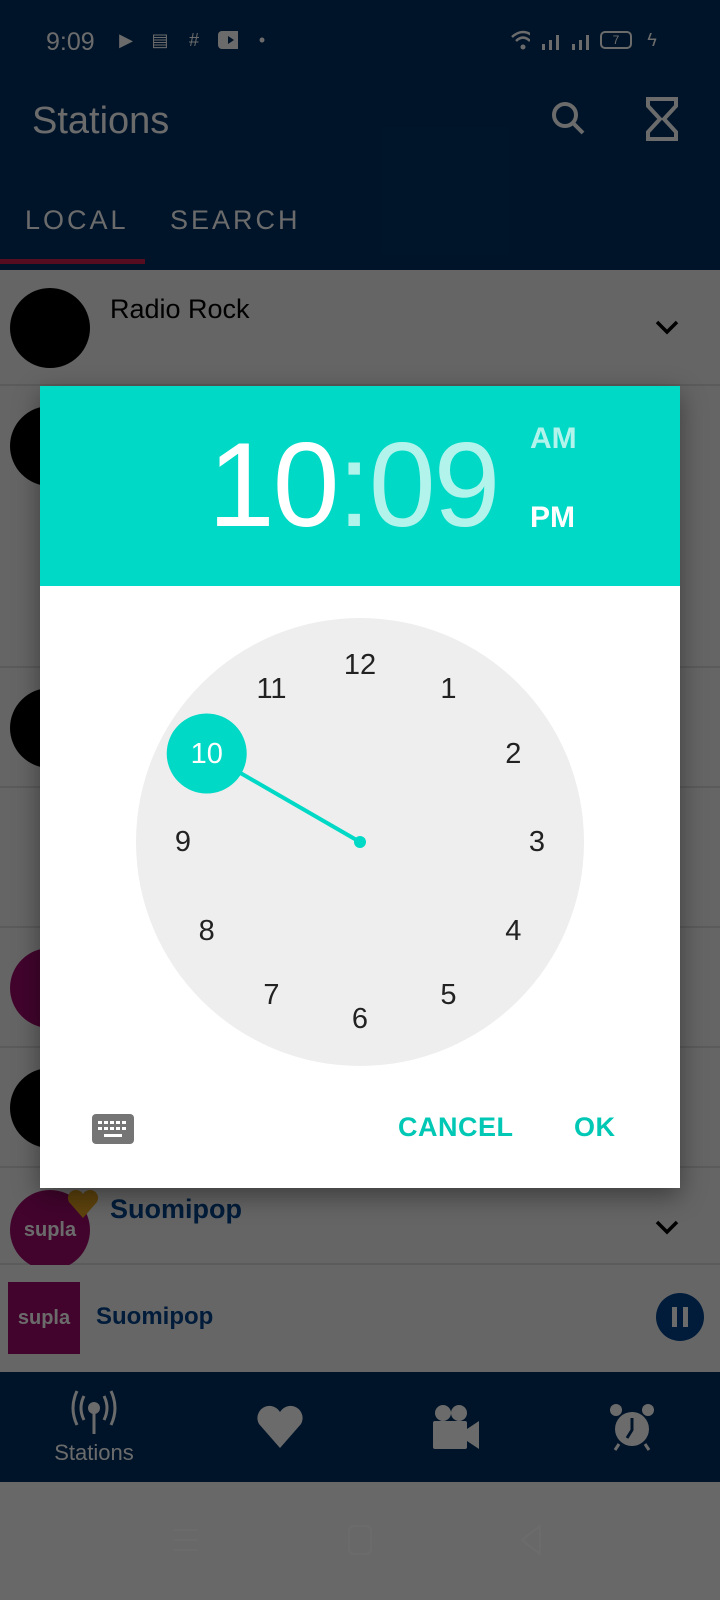  I want to click on hour-display: 10, so click(273, 485).